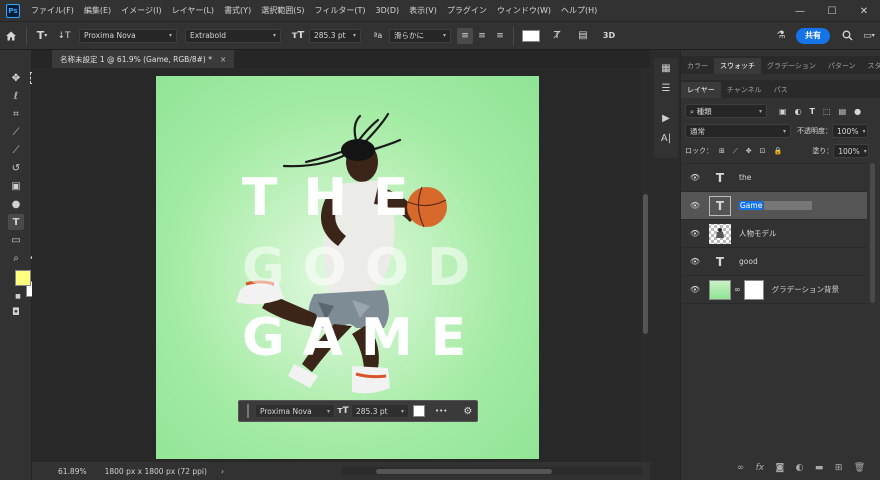  Describe the element at coordinates (16, 96) in the screenshot. I see `lasso-tool-icon: ℓ` at that location.